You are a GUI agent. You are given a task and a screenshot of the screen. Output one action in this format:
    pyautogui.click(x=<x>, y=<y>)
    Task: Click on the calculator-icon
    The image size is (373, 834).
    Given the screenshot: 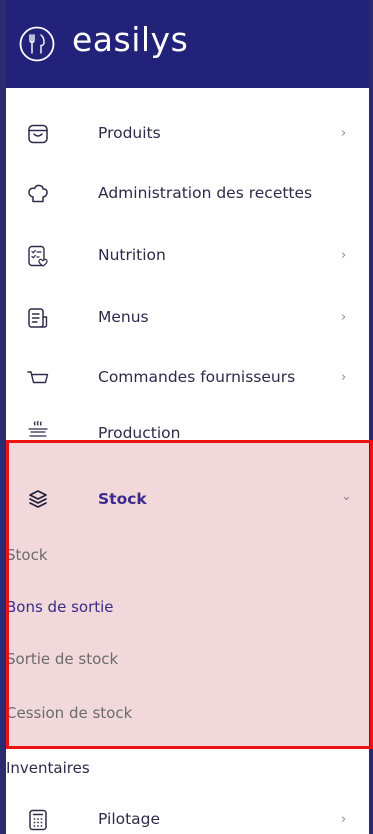 What is the action you would take?
    pyautogui.click(x=38, y=820)
    